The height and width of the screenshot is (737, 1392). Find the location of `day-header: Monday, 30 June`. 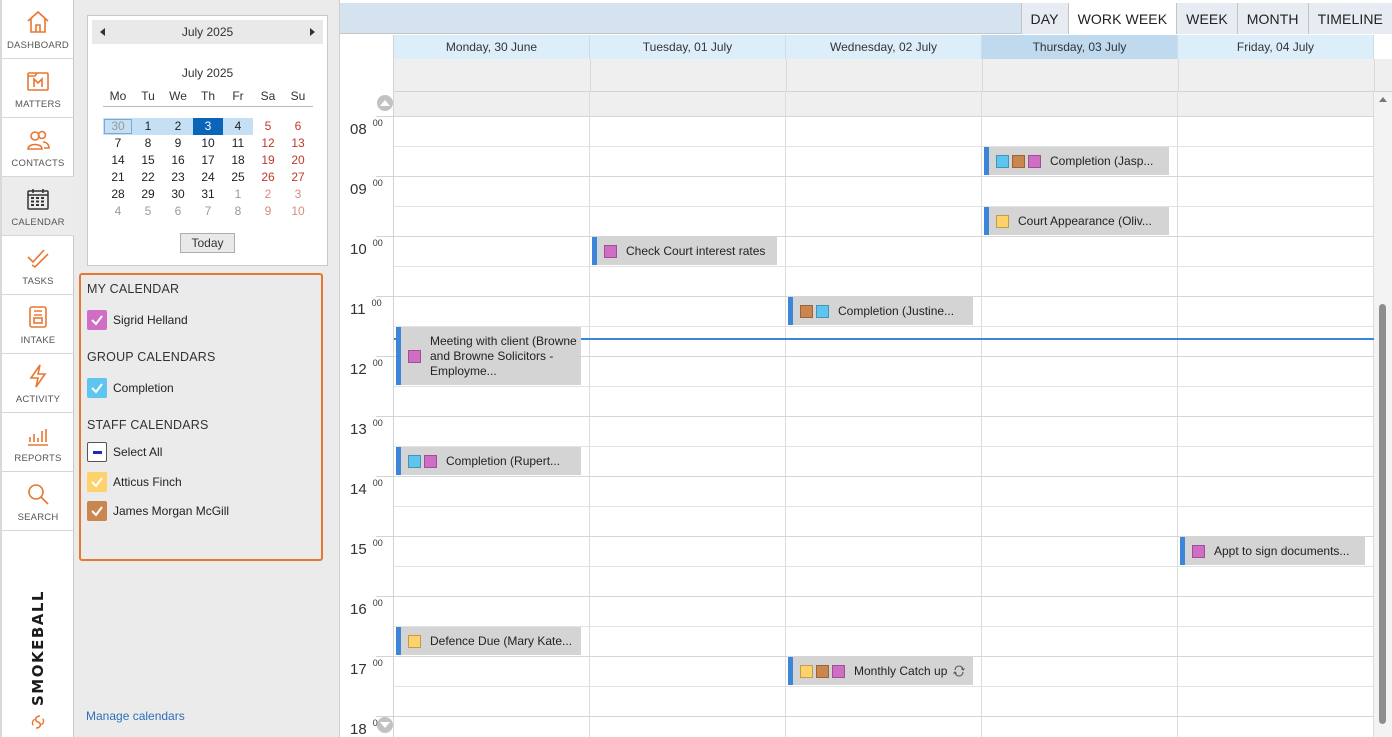

day-header: Monday, 30 June is located at coordinates (492, 47).